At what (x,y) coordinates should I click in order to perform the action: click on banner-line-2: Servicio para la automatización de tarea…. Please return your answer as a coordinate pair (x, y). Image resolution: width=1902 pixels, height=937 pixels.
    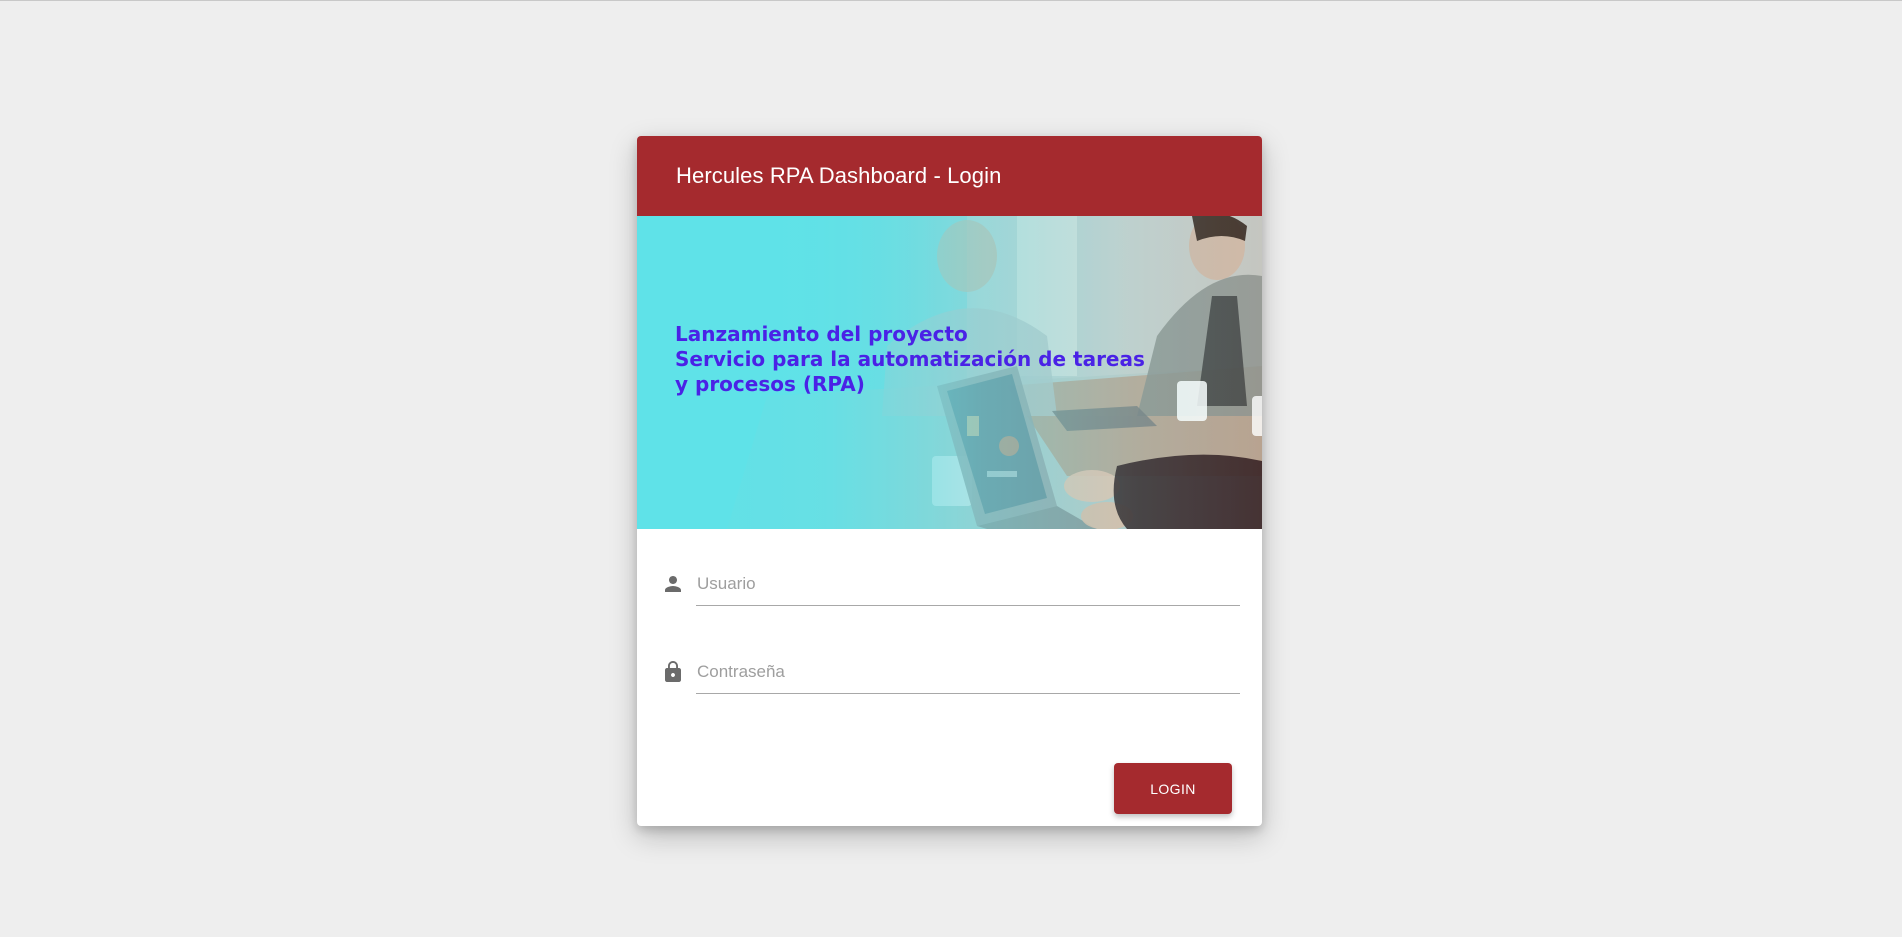
    Looking at the image, I should click on (910, 359).